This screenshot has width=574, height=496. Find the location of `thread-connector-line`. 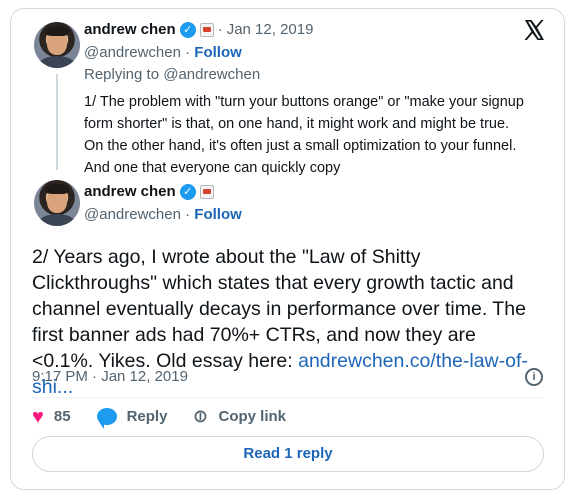

thread-connector-line is located at coordinates (57, 122).